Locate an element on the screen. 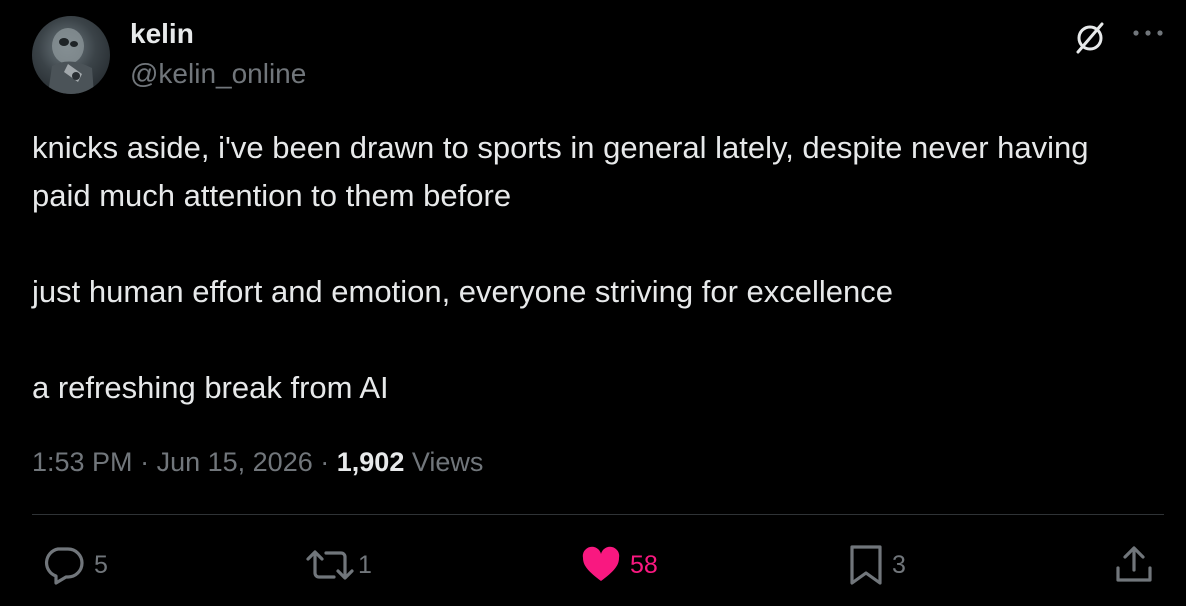  avatar-image is located at coordinates (71, 61).